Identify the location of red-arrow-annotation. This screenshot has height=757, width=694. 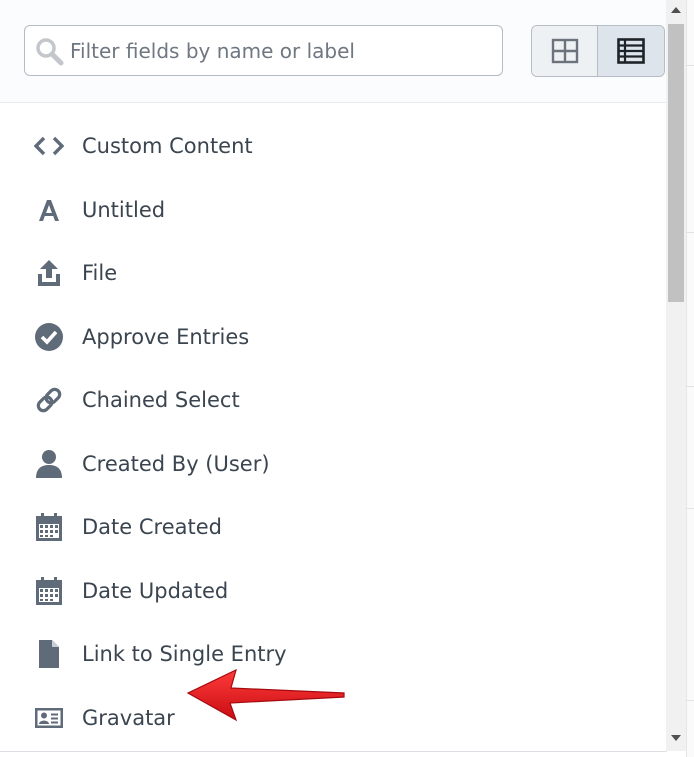
(265, 695).